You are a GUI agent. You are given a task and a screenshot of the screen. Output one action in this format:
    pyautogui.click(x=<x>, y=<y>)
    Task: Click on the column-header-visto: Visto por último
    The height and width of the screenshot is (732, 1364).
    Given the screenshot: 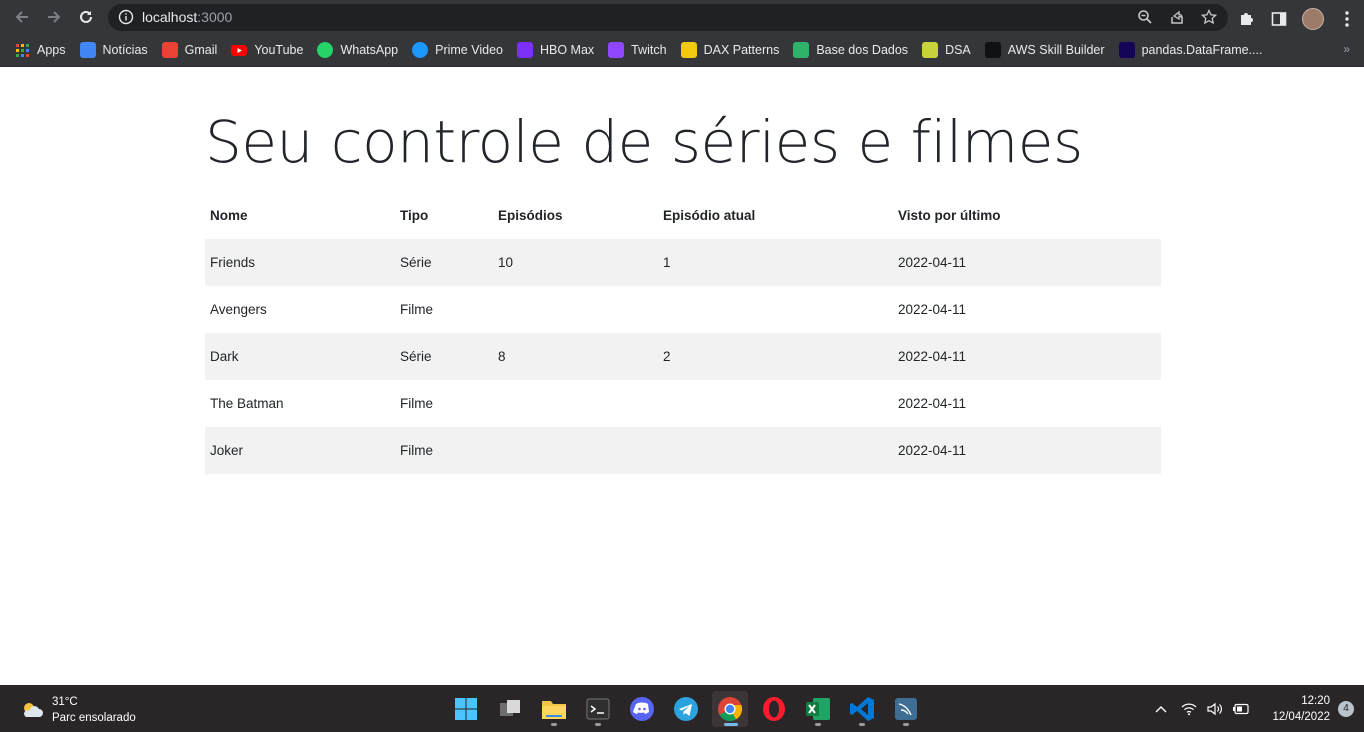 What is the action you would take?
    pyautogui.click(x=949, y=215)
    